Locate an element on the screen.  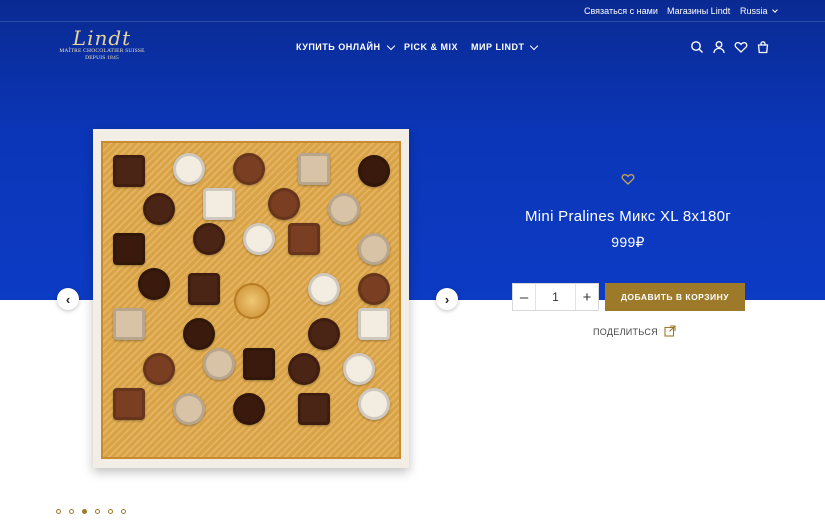
nav-item-world-of-lindt: МИР LINDT is located at coordinates (505, 46).